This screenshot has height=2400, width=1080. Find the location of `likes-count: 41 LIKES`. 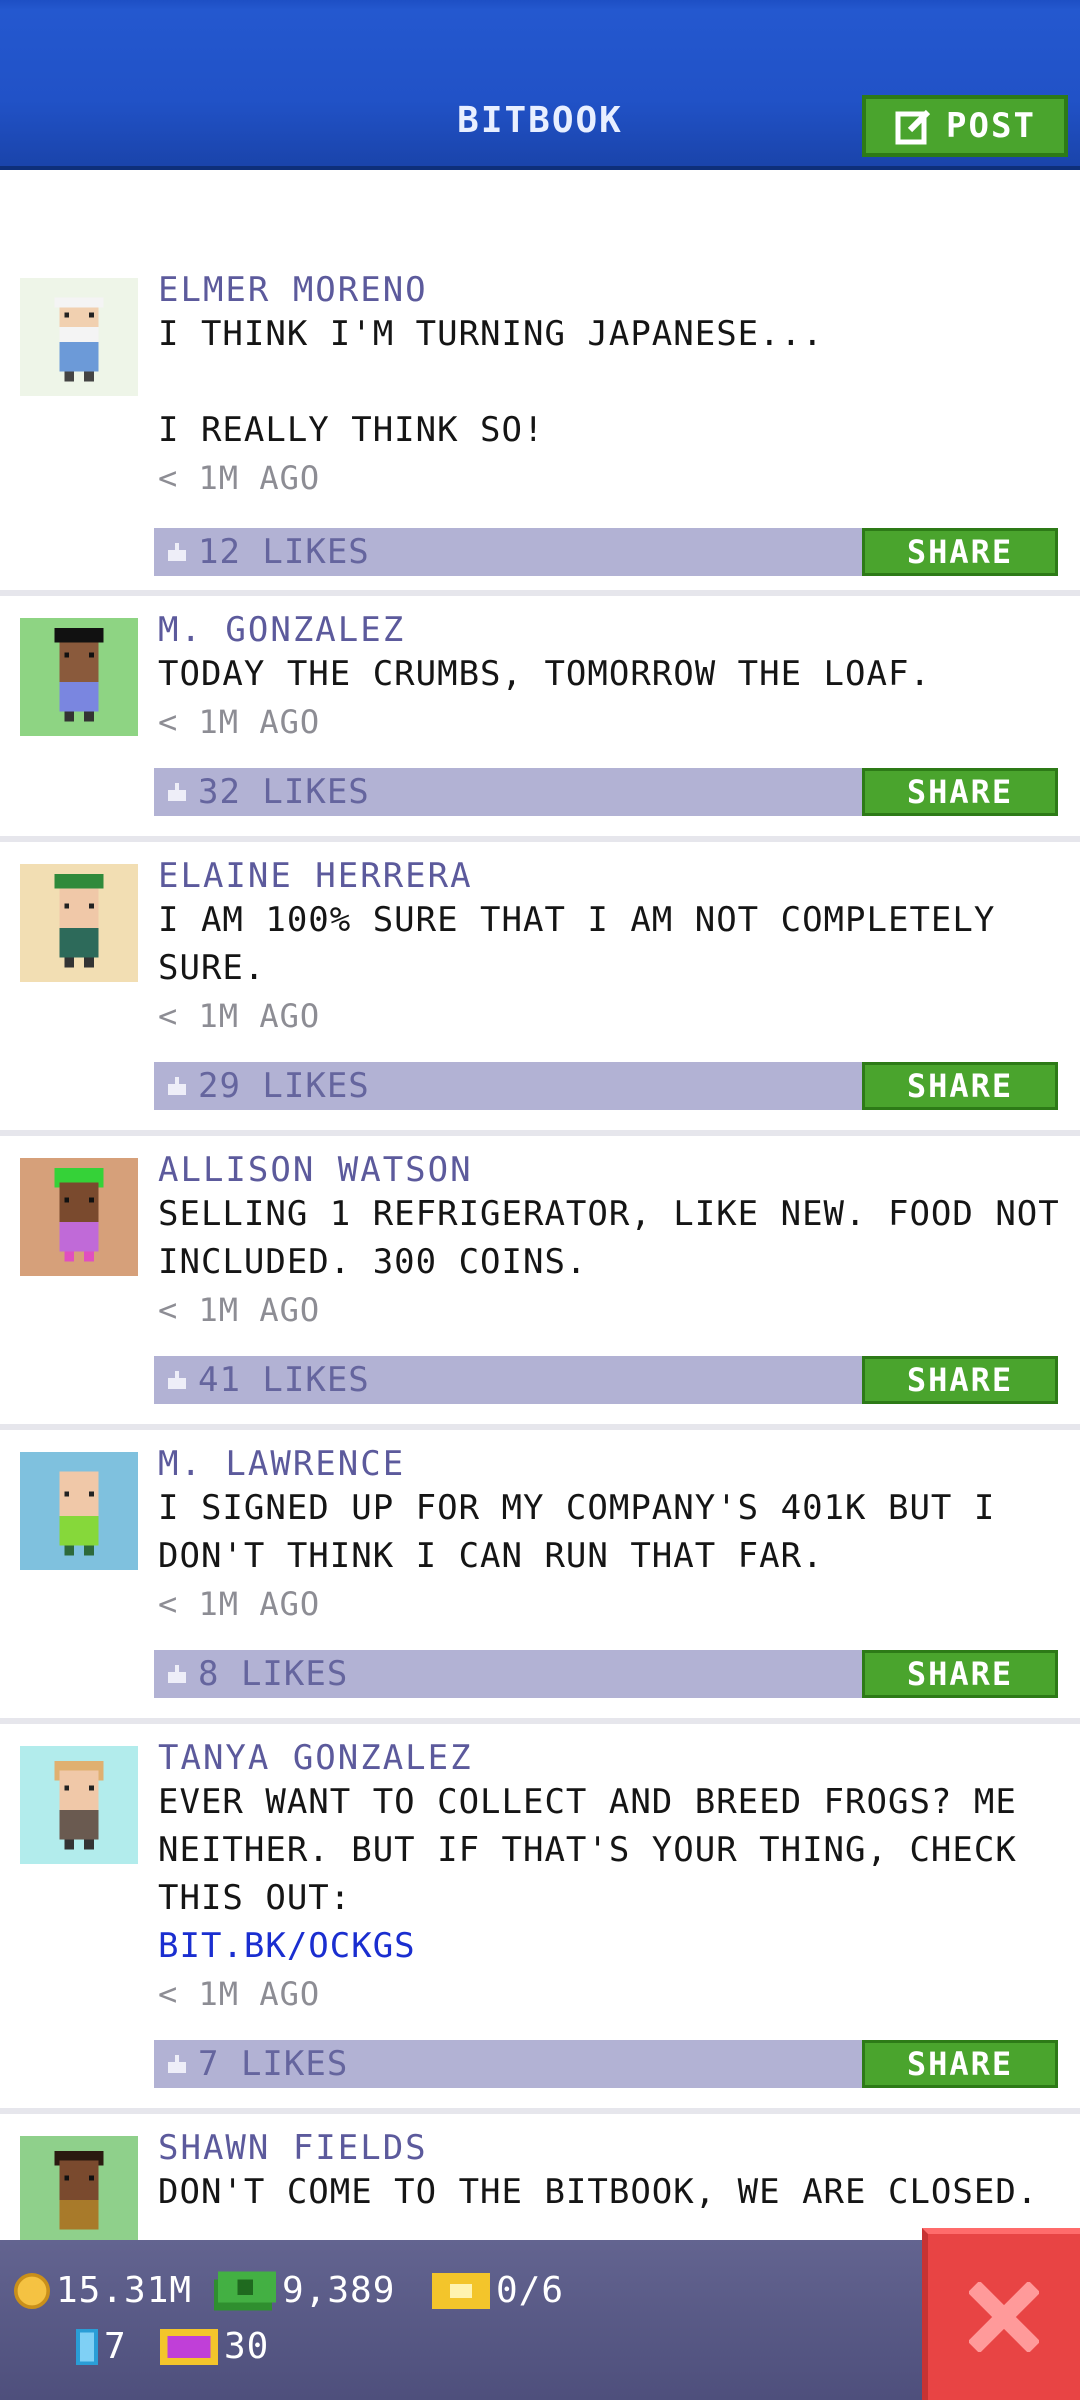

likes-count: 41 LIKES is located at coordinates (284, 1380).